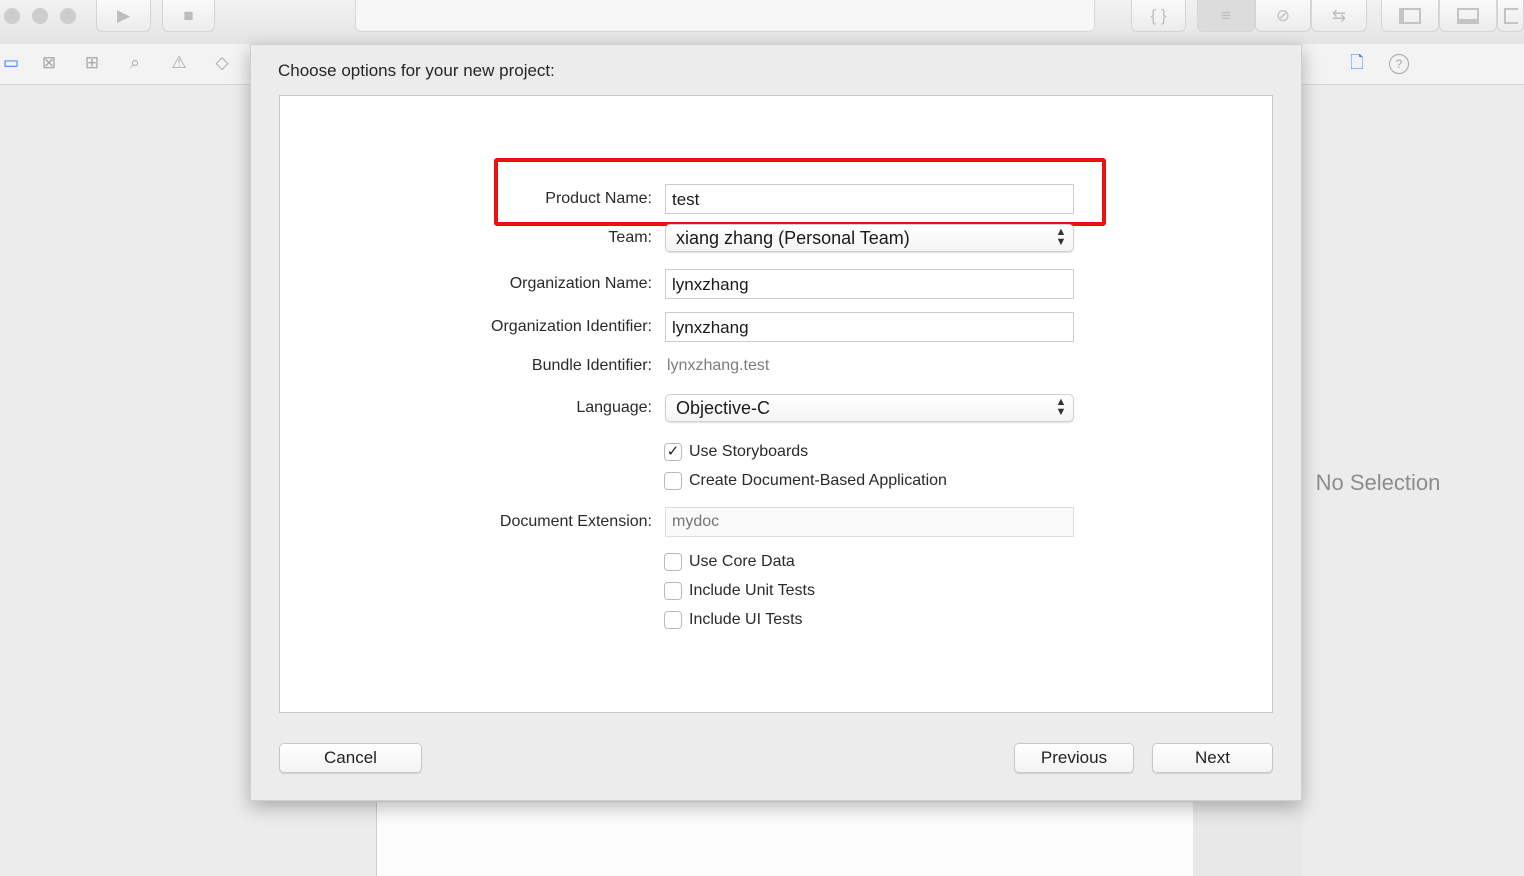  Describe the element at coordinates (1248, 839) in the screenshot. I see `editor-canvas-margin` at that location.